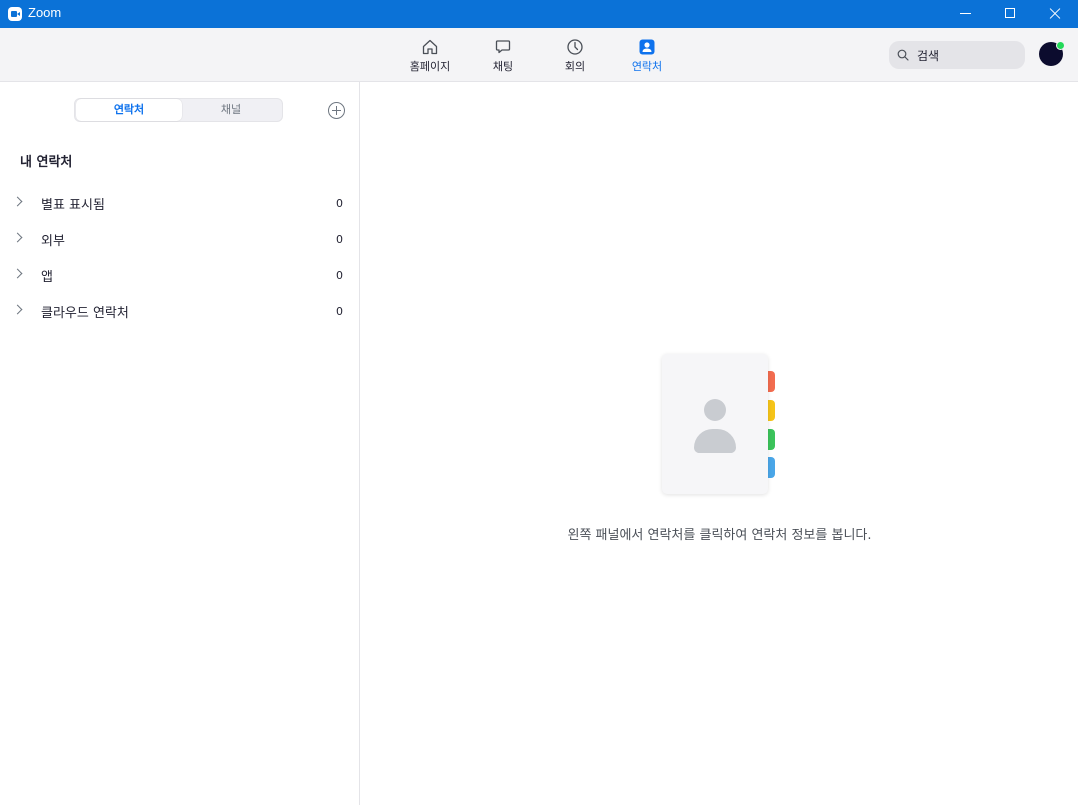 This screenshot has height=805, width=1078. I want to click on maximize-icon, so click(1010, 13).